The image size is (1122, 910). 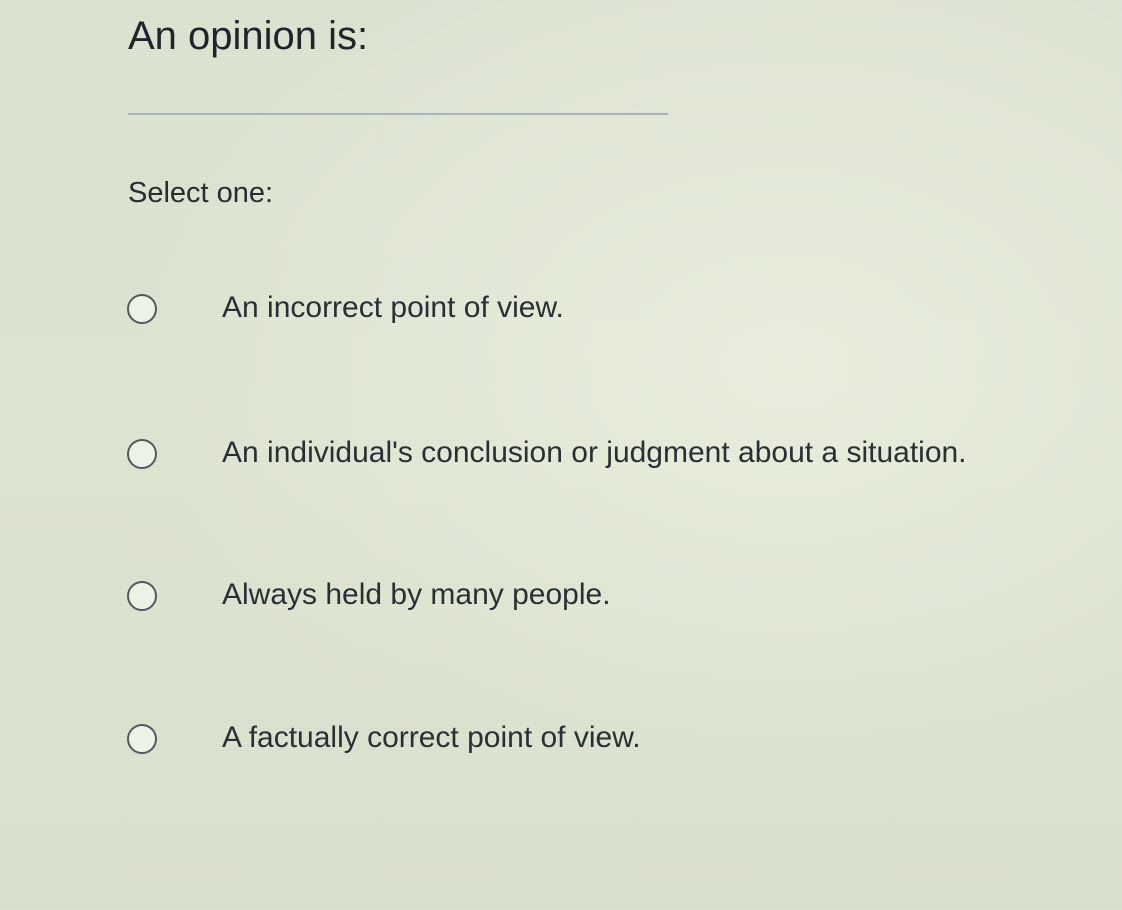 I want to click on answer-option-1: An incorrect point of view., so click(x=590, y=312).